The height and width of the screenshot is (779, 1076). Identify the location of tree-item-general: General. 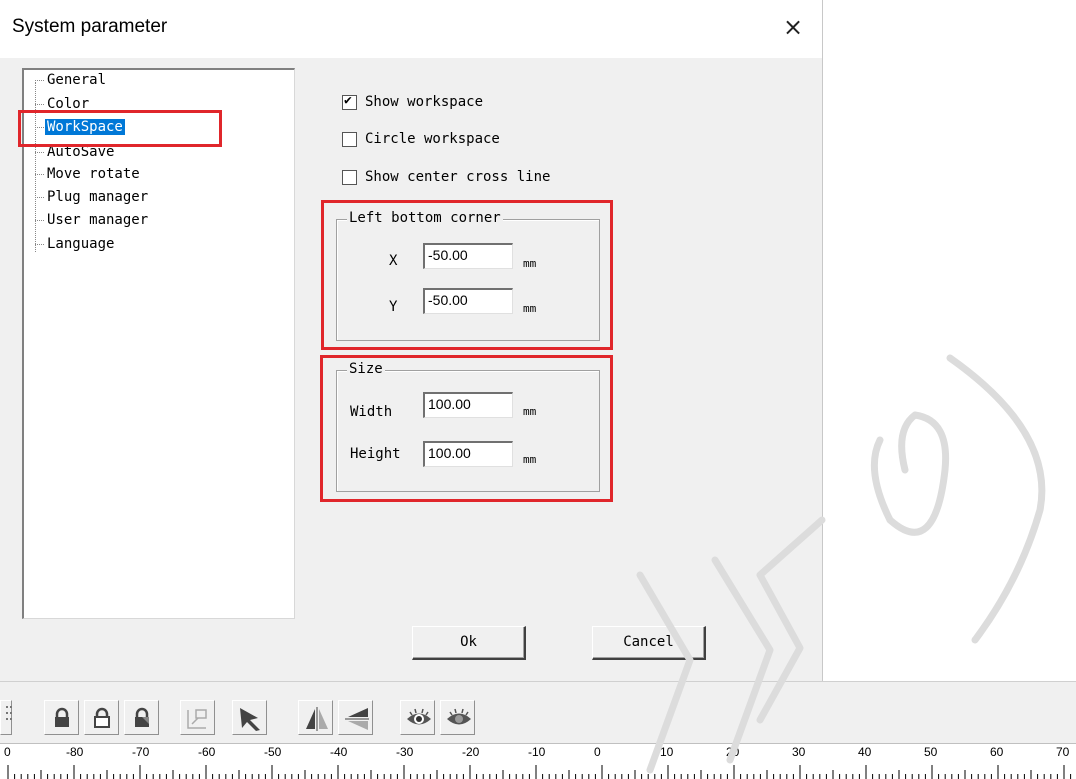
(71, 83).